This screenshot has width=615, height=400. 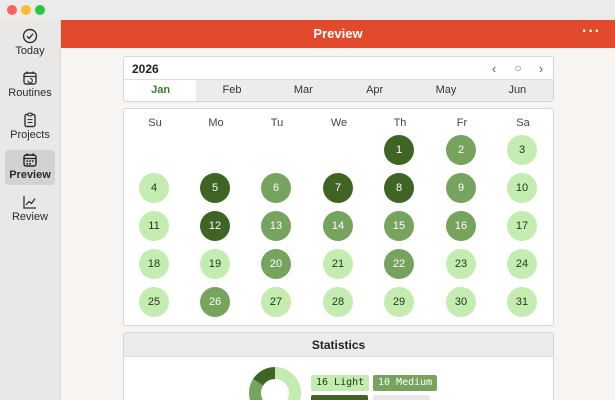 What do you see at coordinates (461, 188) in the screenshot?
I see `calendar-day: 9` at bounding box center [461, 188].